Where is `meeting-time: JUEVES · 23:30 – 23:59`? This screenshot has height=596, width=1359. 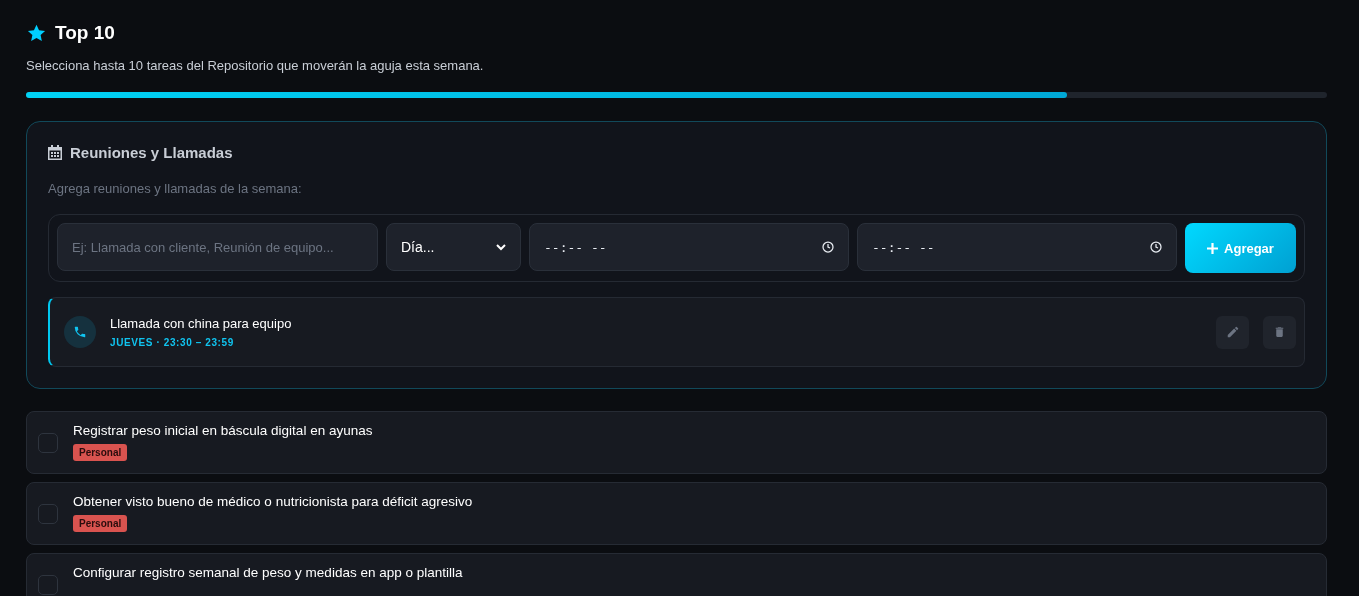
meeting-time: JUEVES · 23:30 – 23:59 is located at coordinates (172, 342).